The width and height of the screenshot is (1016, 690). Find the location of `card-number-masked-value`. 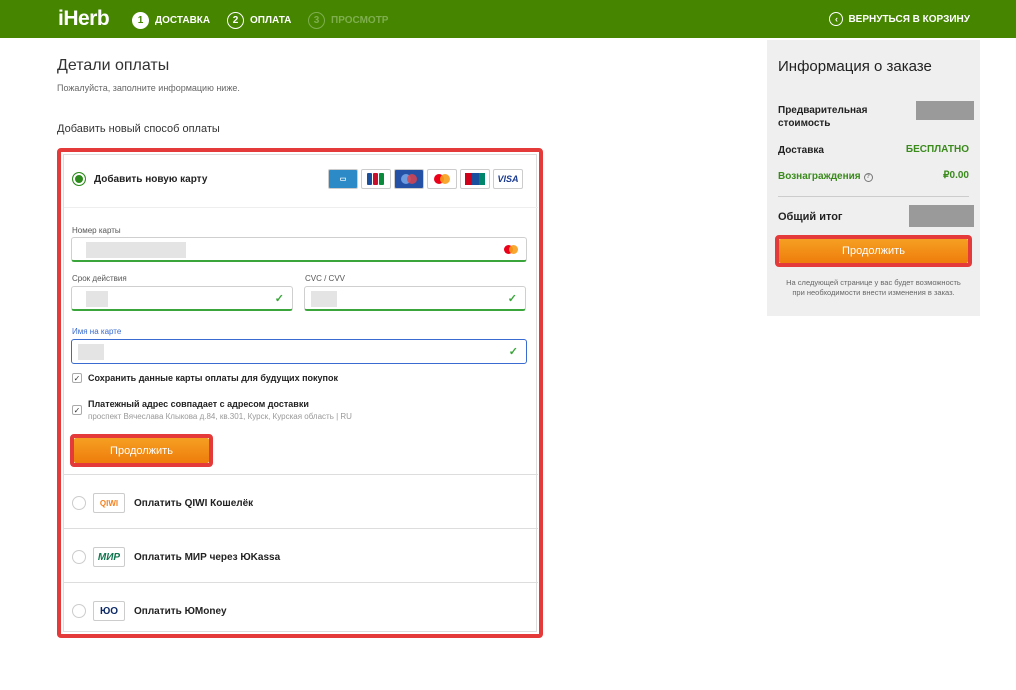

card-number-masked-value is located at coordinates (136, 250).